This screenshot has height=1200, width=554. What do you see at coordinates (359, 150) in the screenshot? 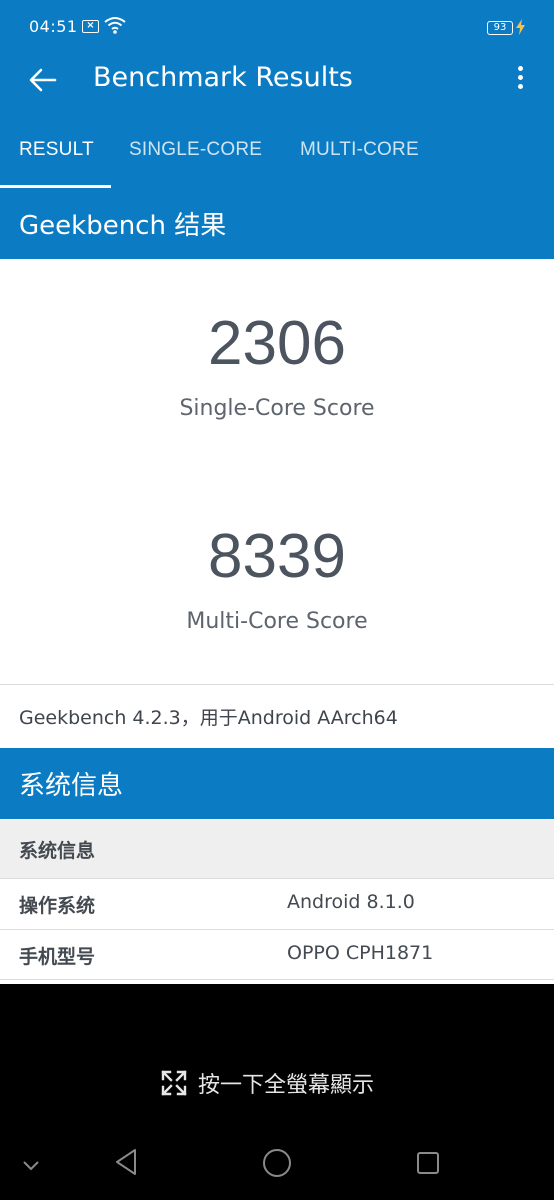
I see `tab-multi-core: MULTI-CORE` at bounding box center [359, 150].